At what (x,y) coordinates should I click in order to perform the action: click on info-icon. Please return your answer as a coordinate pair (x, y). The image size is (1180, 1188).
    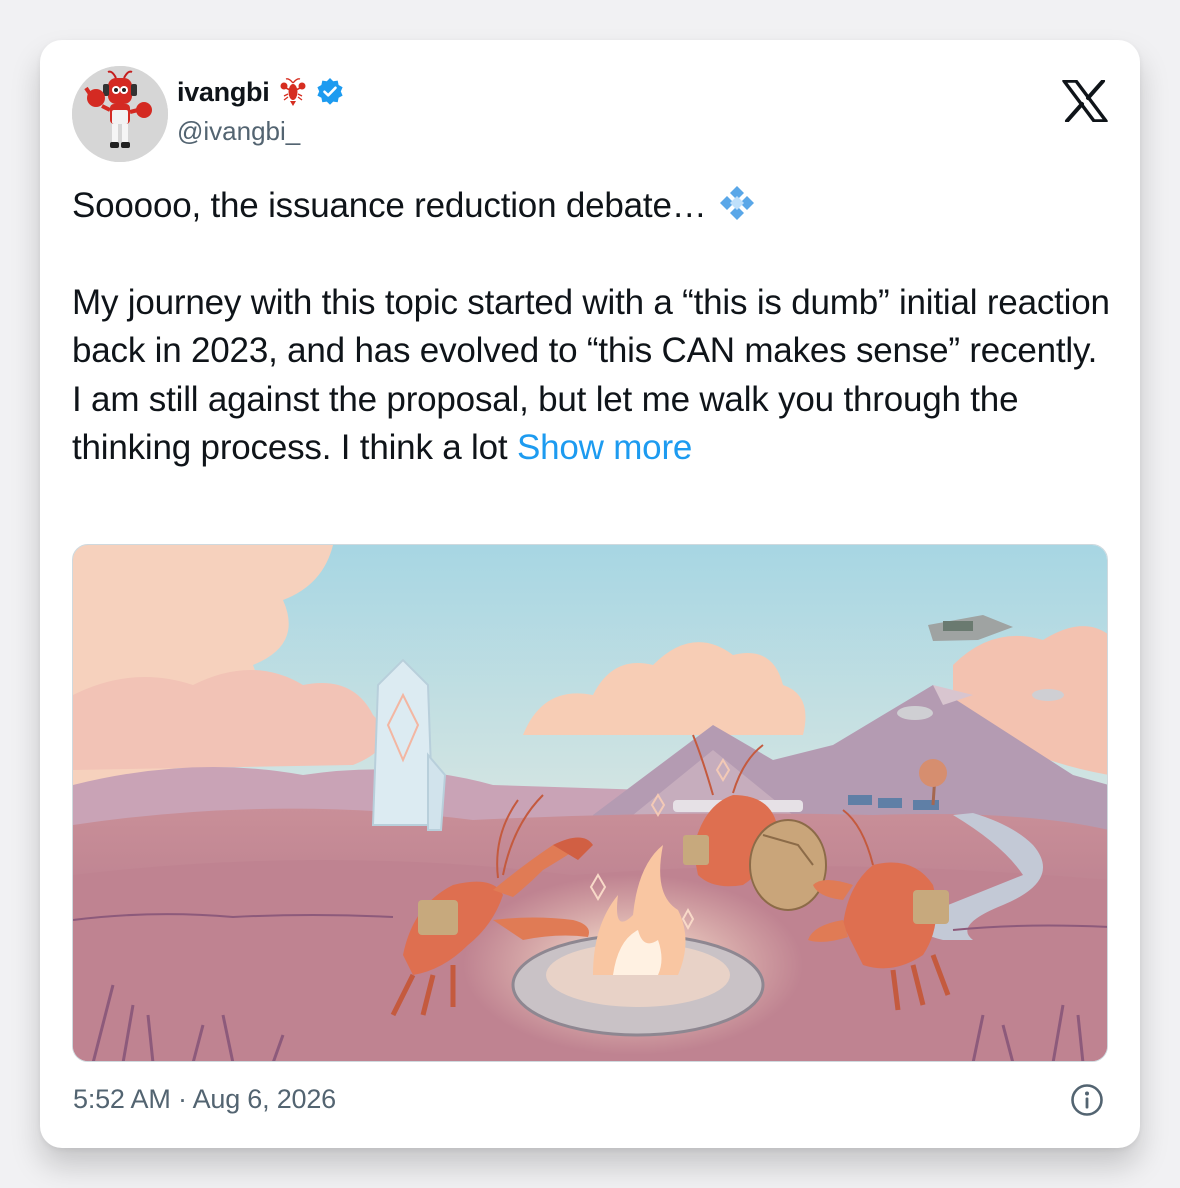
    Looking at the image, I should click on (1087, 1100).